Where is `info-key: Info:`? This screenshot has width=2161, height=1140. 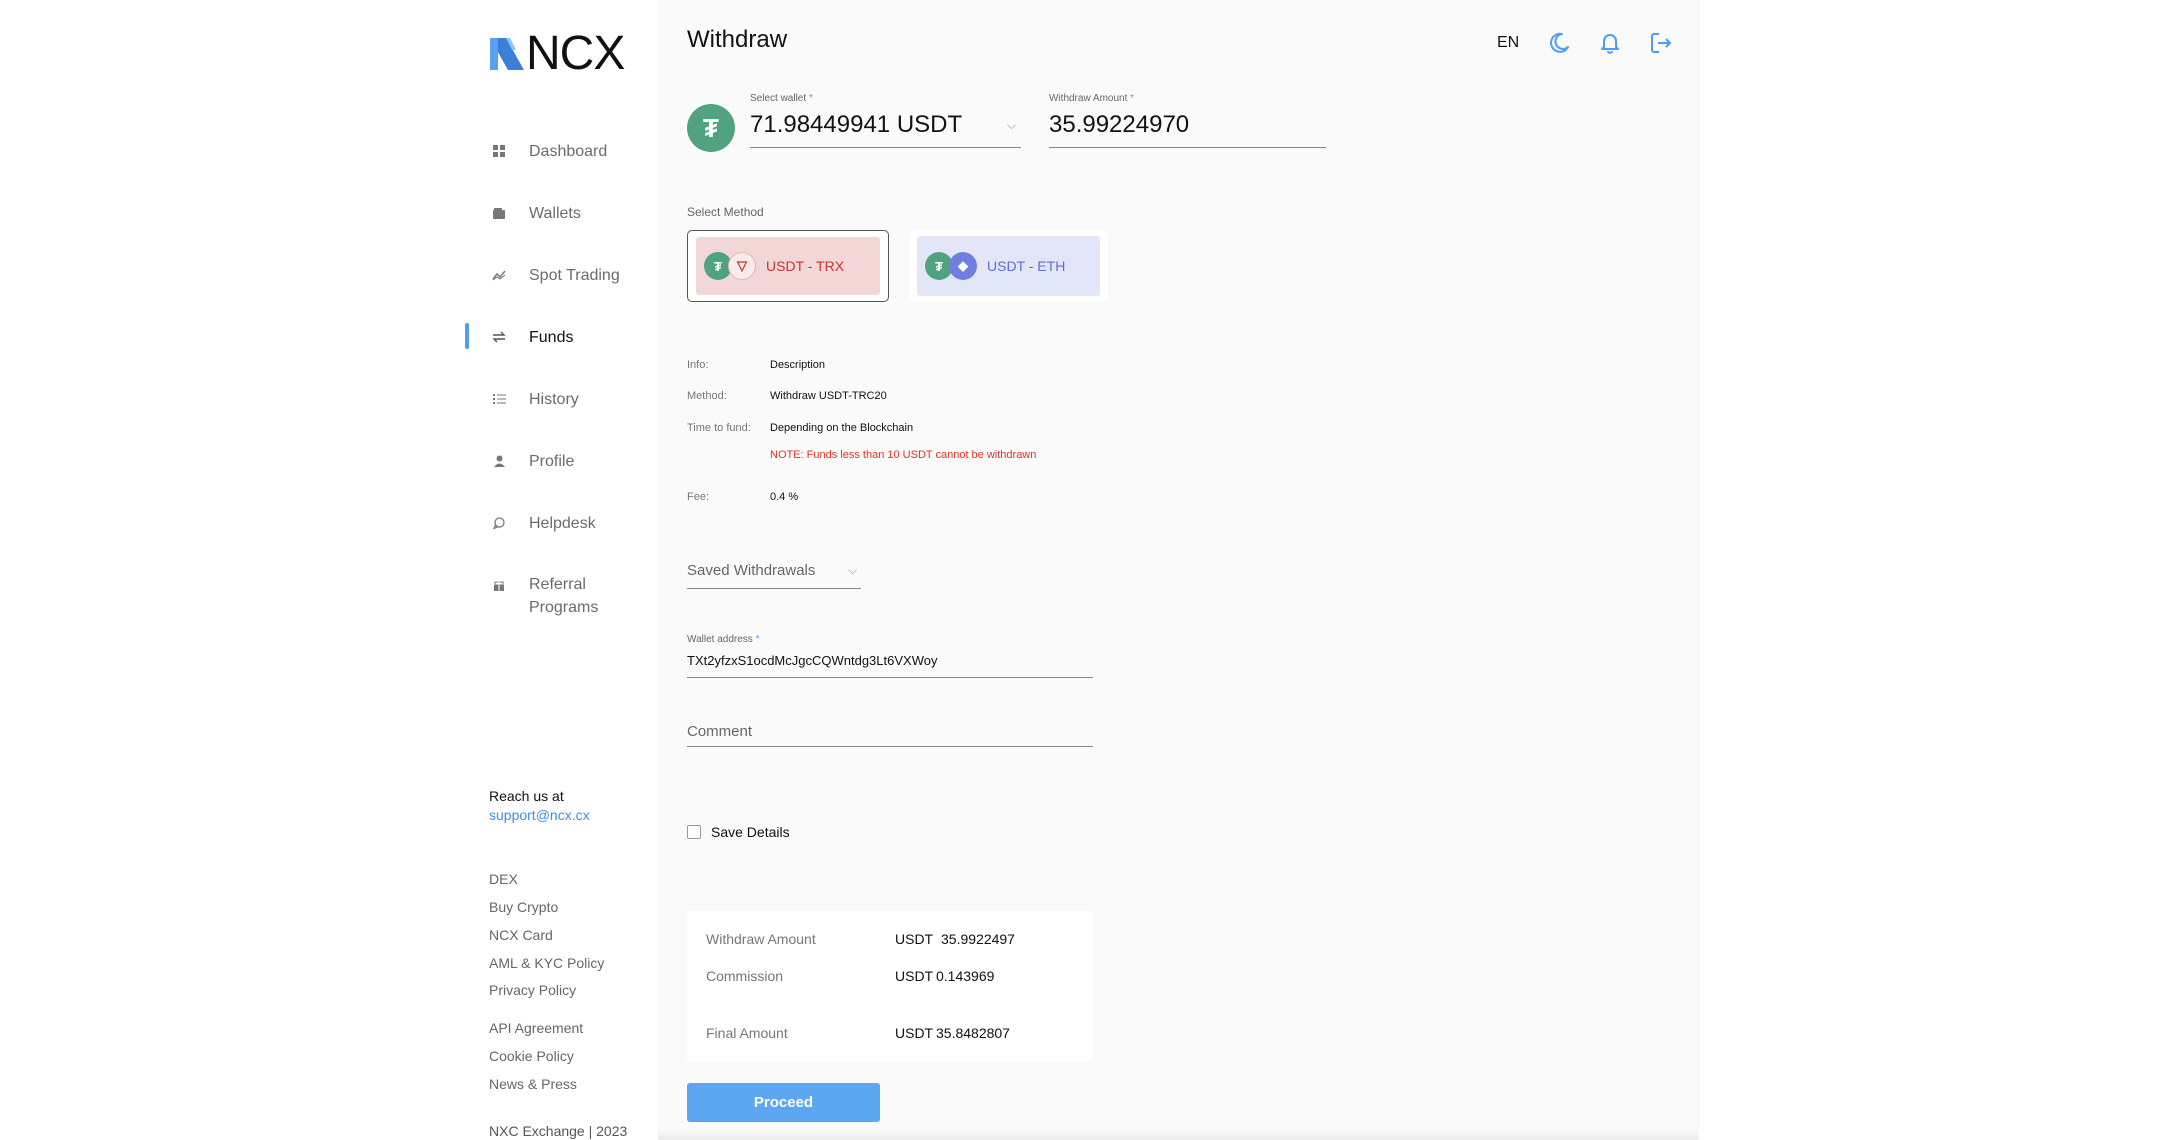 info-key: Info: is located at coordinates (698, 365).